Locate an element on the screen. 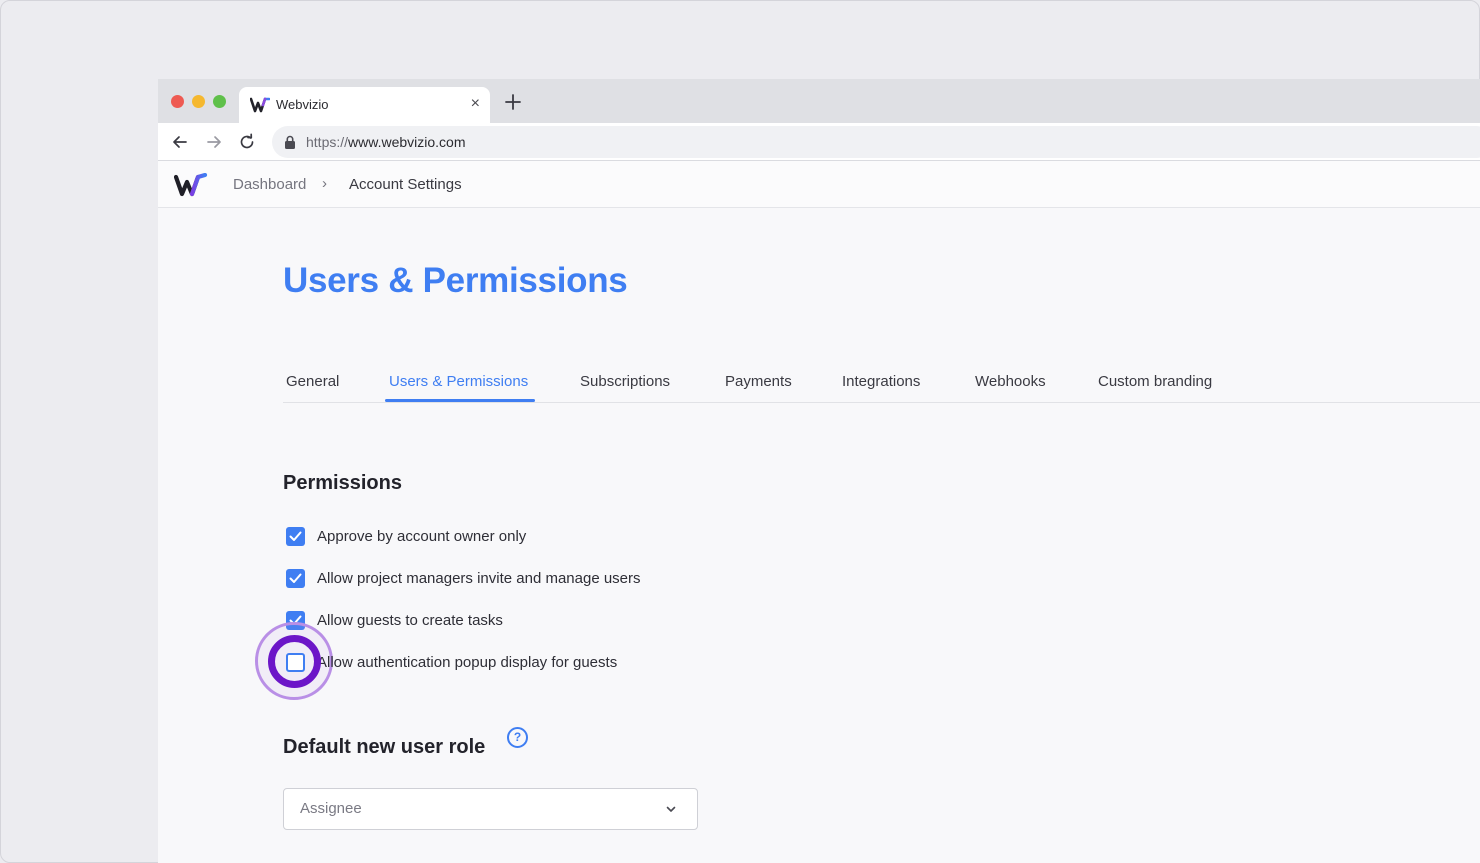 The height and width of the screenshot is (863, 1480). active-tab-indicator is located at coordinates (460, 400).